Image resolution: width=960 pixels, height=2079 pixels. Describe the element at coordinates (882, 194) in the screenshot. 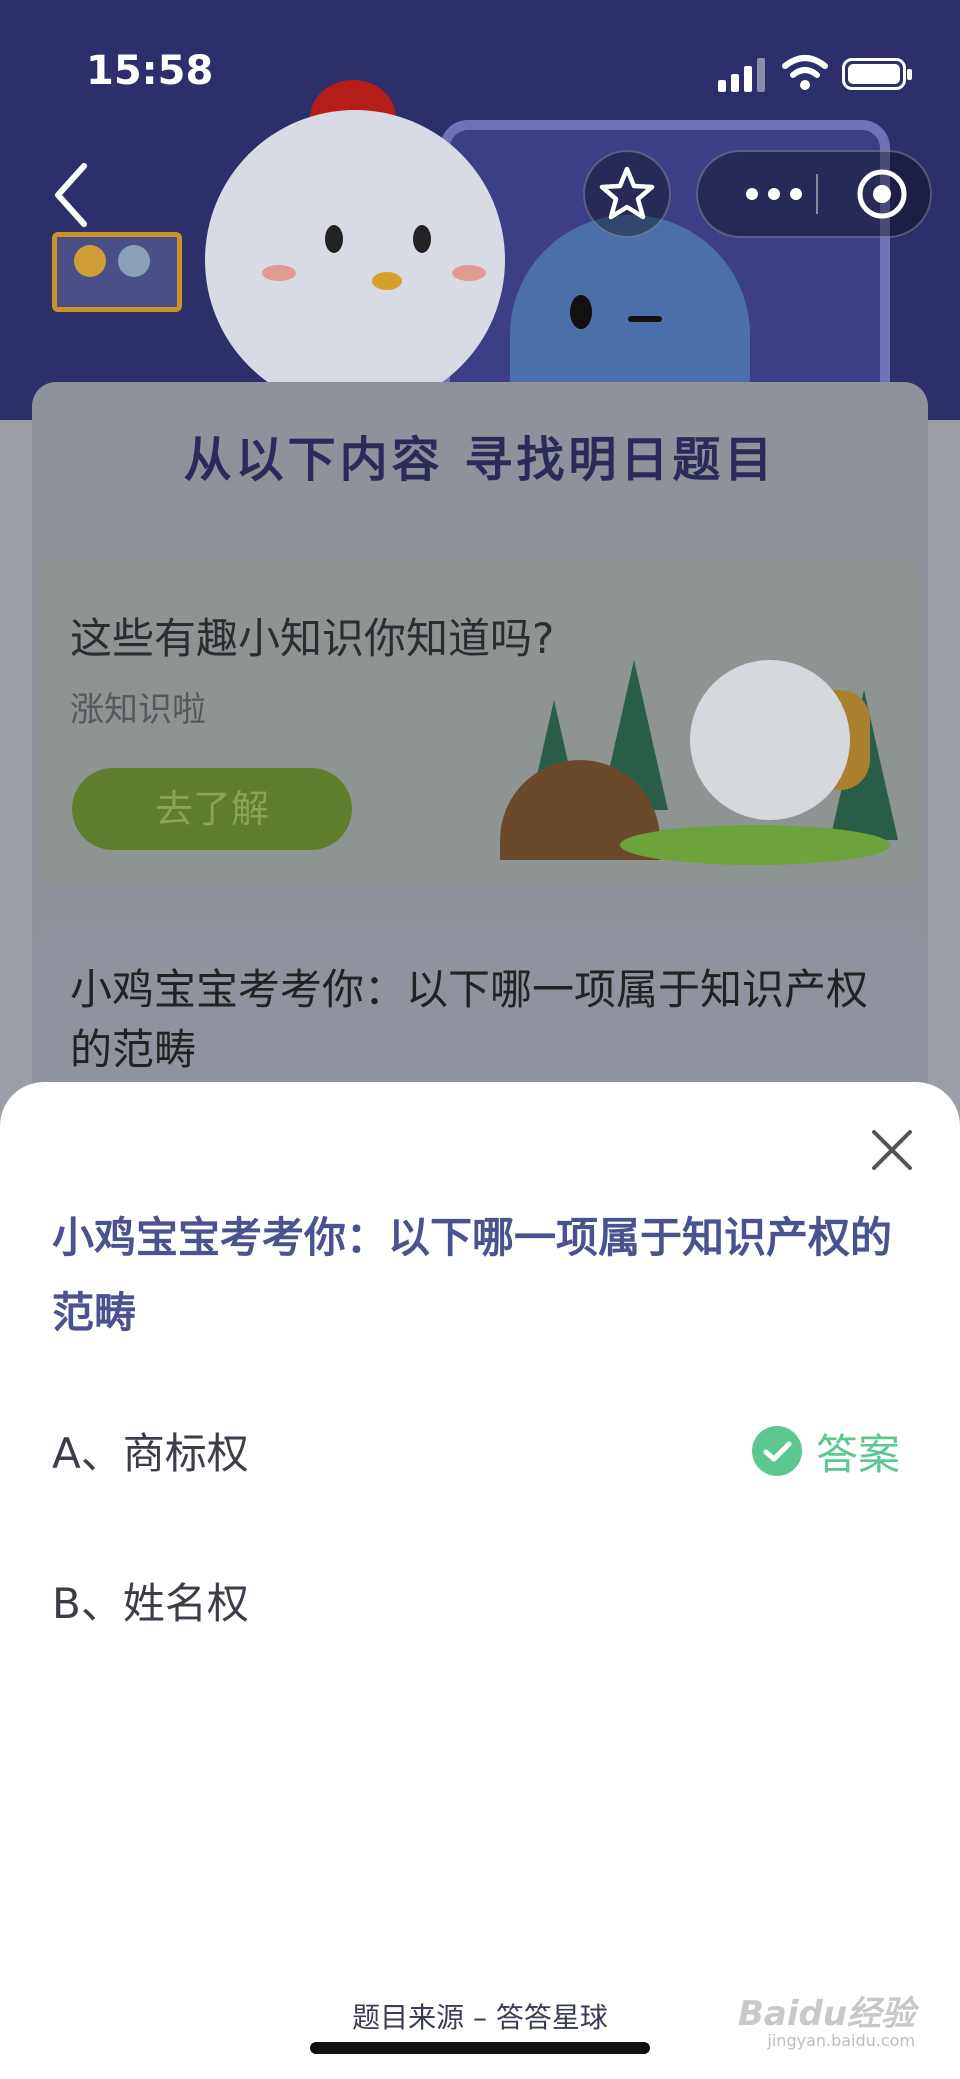

I see `target-icon` at that location.